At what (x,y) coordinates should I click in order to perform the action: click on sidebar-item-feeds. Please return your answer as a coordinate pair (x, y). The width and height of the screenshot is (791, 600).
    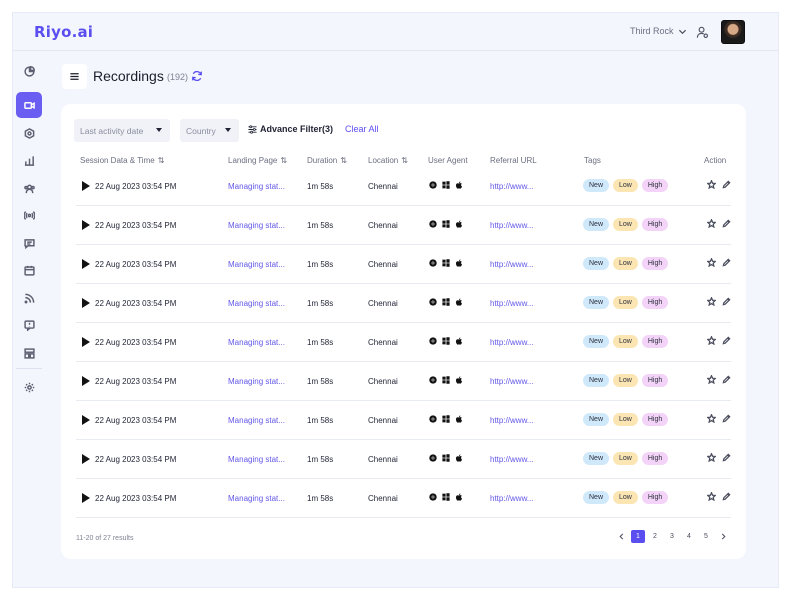
    Looking at the image, I should click on (29, 298).